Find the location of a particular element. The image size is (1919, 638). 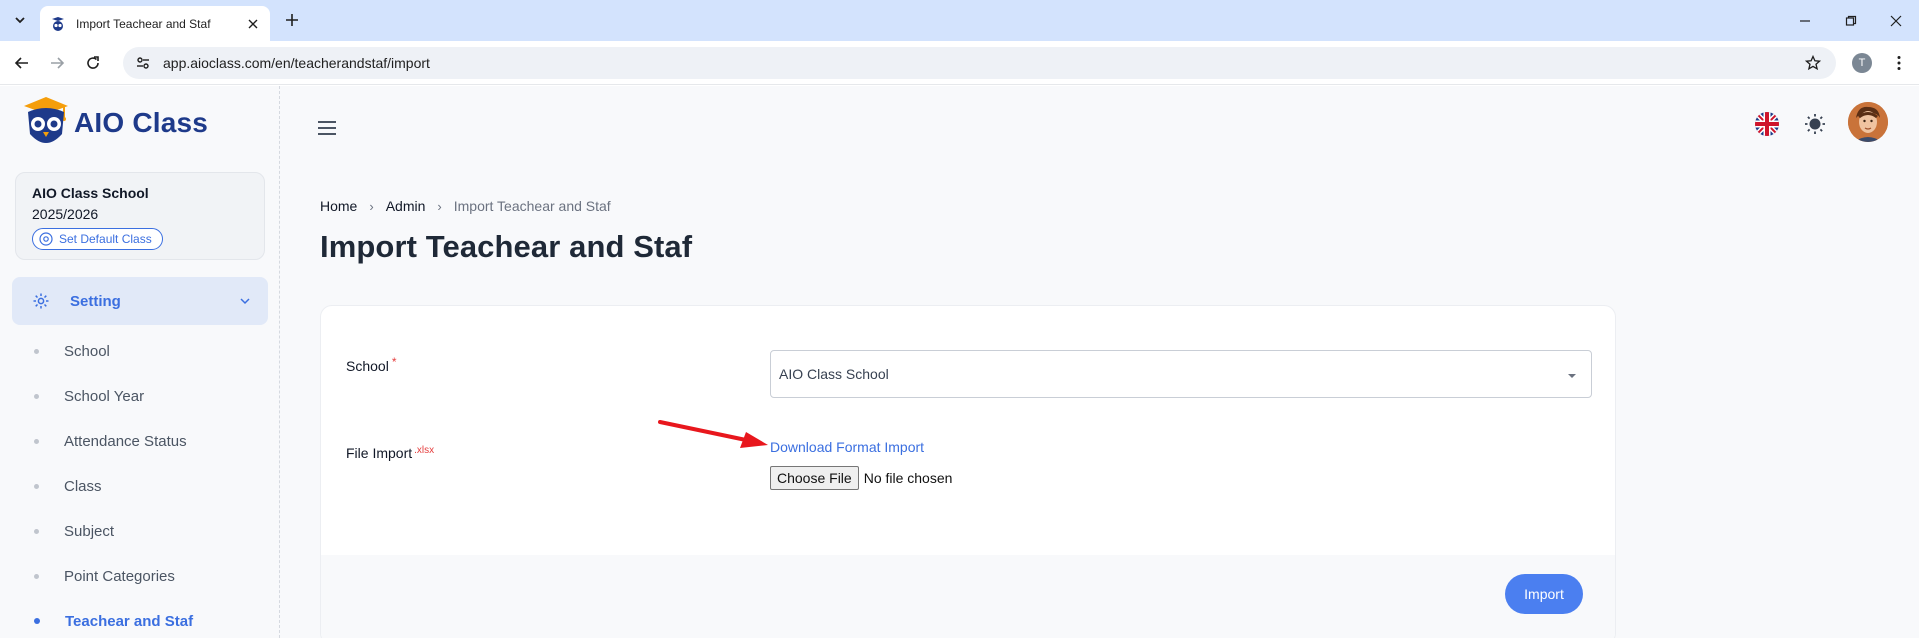

owl-logo-icon is located at coordinates (47, 123).